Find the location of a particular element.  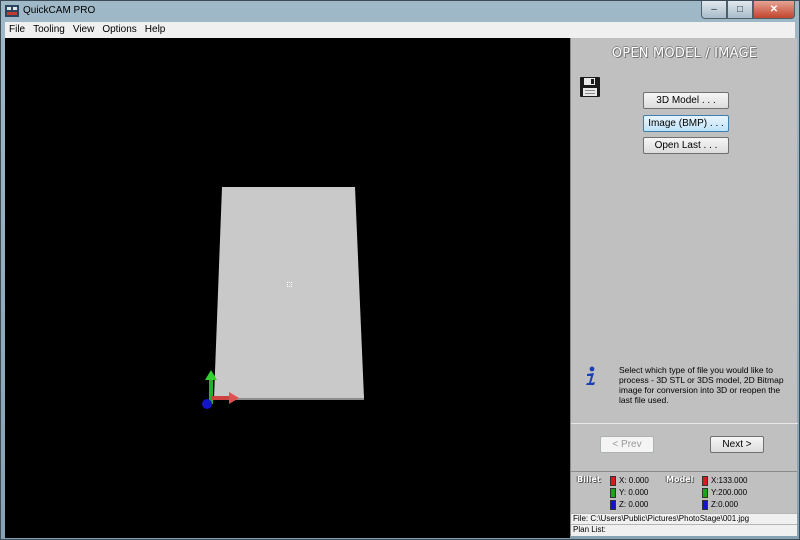

open-last-button: Open Last . . . is located at coordinates (686, 145).